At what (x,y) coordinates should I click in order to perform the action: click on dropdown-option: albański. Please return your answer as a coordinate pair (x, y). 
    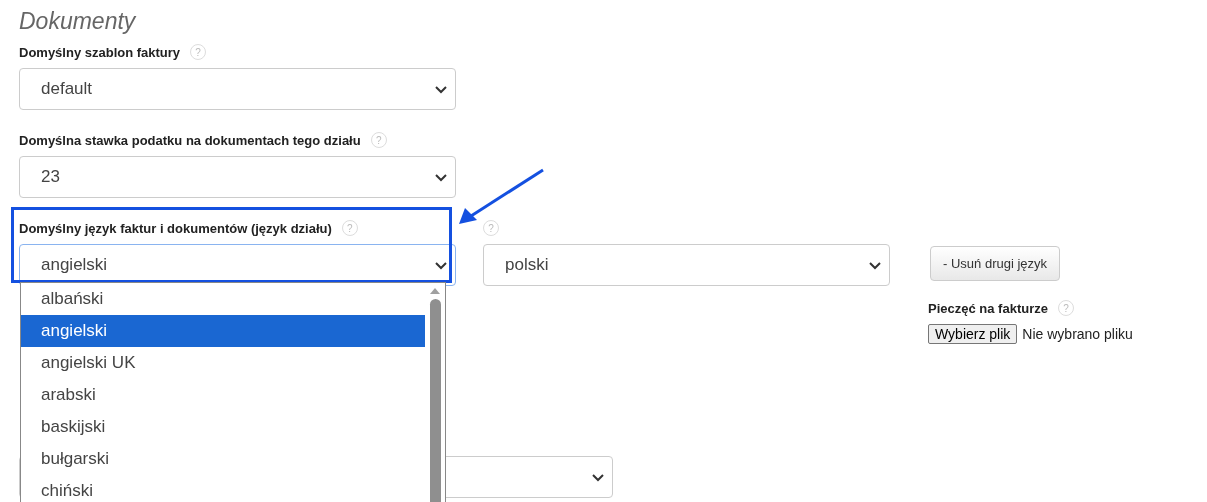
    Looking at the image, I should click on (223, 299).